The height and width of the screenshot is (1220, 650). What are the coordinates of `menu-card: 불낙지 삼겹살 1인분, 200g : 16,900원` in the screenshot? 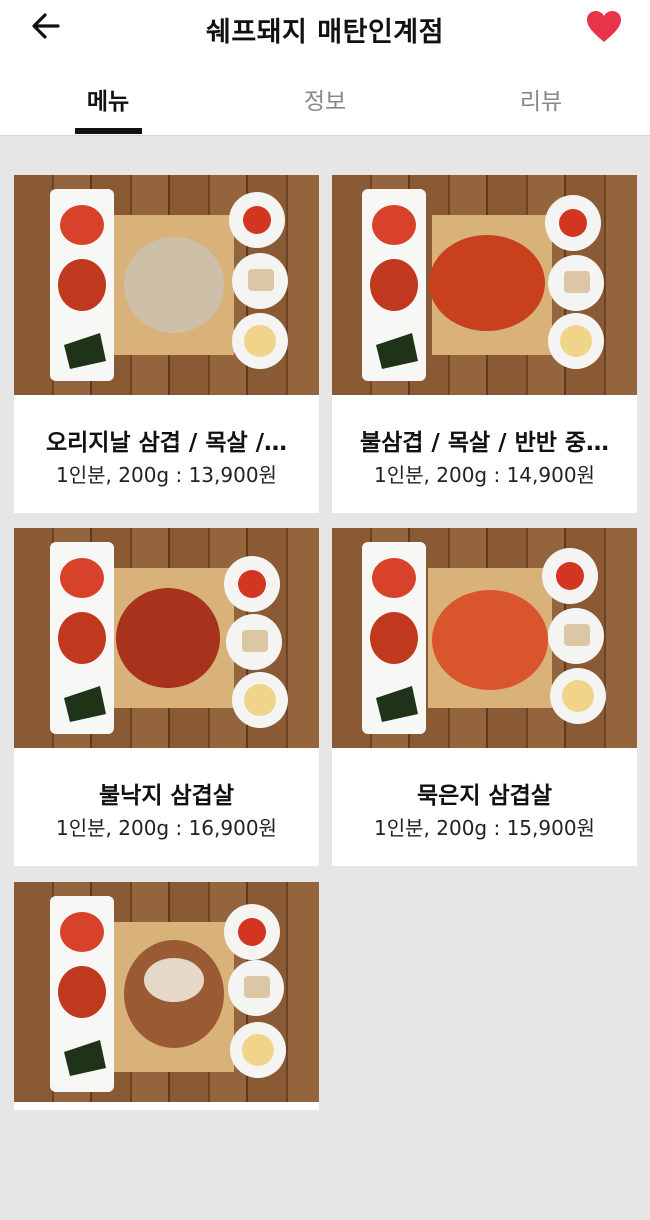 It's located at (166, 697).